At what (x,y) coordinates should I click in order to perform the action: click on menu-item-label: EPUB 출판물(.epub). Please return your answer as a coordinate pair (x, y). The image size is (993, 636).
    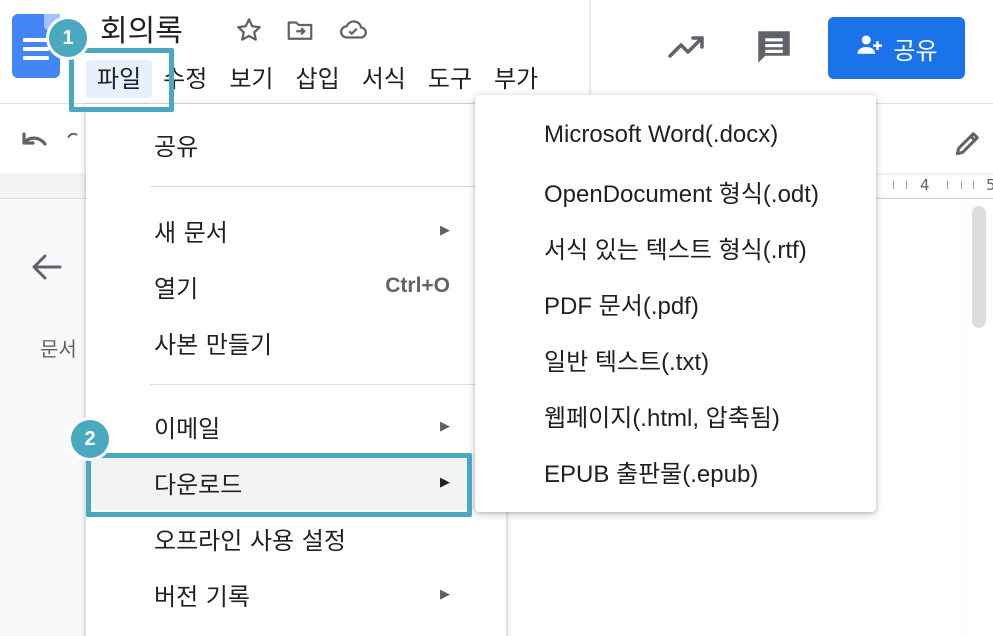
    Looking at the image, I should click on (651, 474).